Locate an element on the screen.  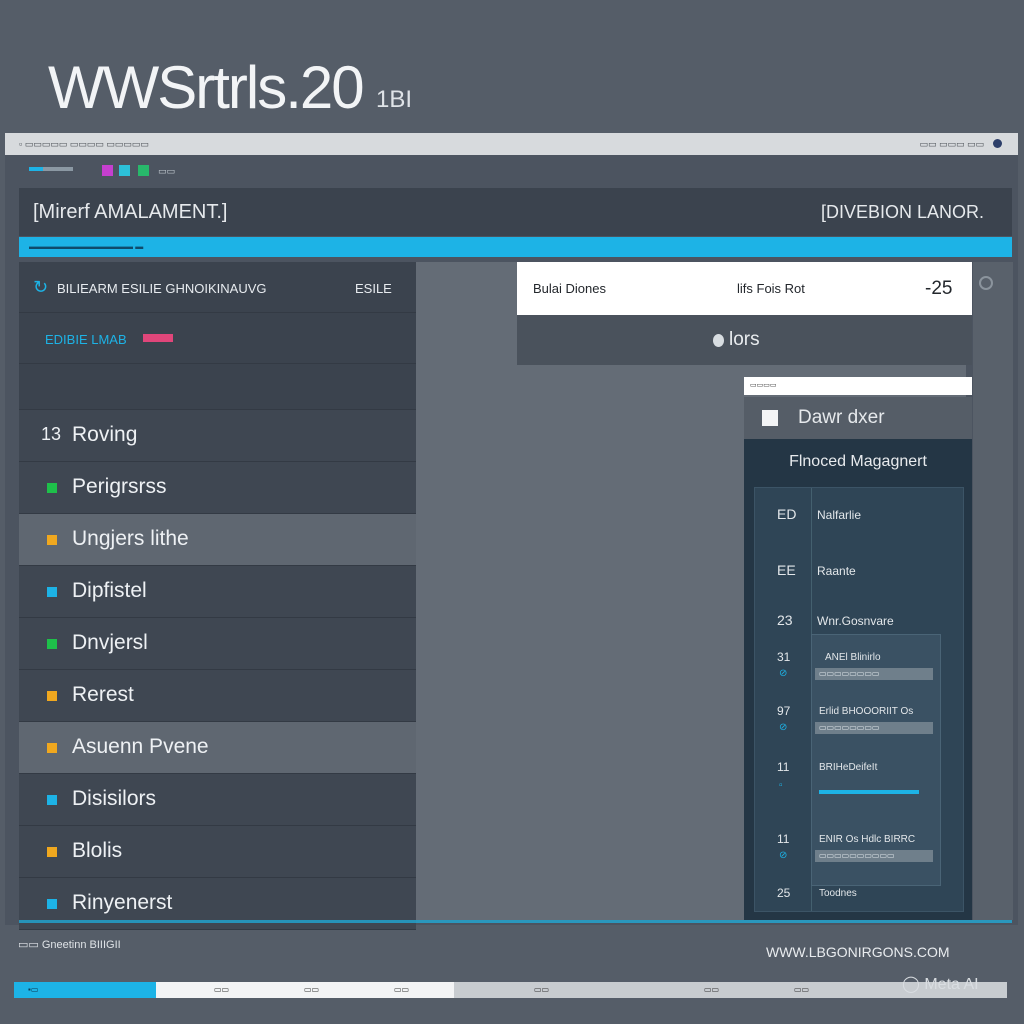
management-row-number: EE is located at coordinates (786, 570).